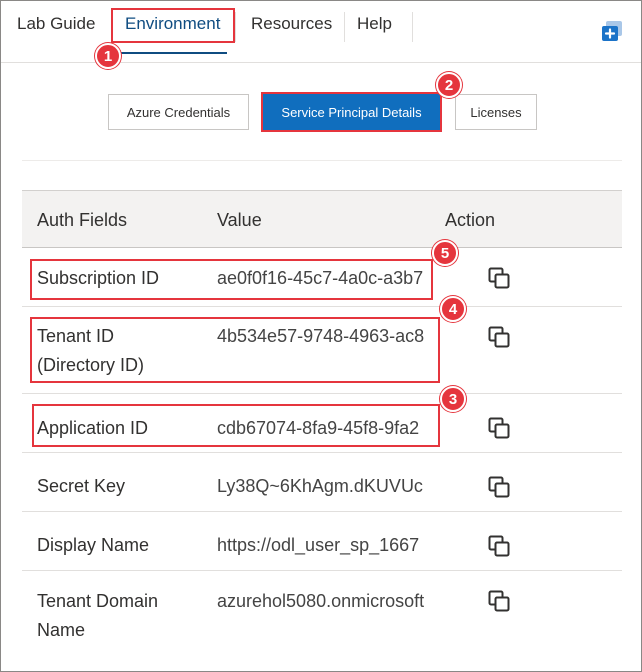 Image resolution: width=642 pixels, height=672 pixels. Describe the element at coordinates (612, 31) in the screenshot. I see `add-window-icon` at that location.